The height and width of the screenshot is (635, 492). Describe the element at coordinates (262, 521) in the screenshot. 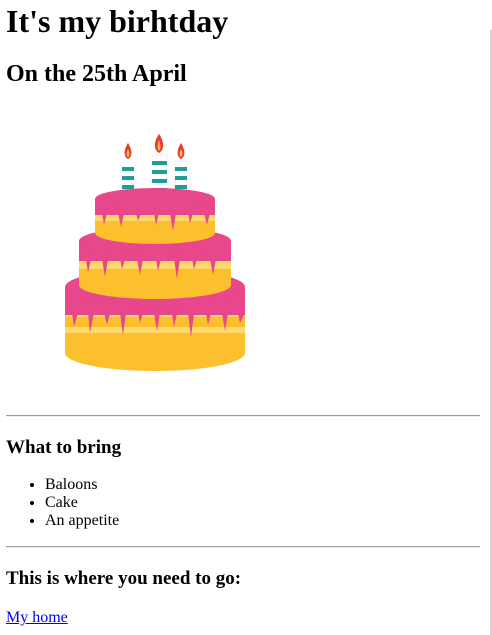

I see `list-item: An appetite` at that location.